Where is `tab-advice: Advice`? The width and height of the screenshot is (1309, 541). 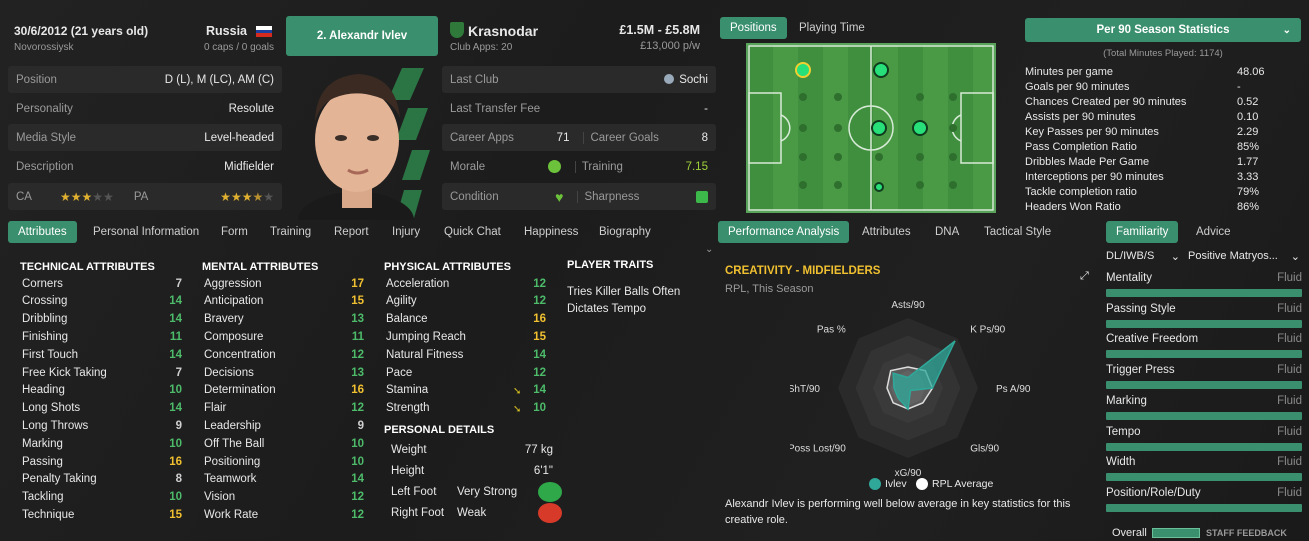 tab-advice: Advice is located at coordinates (1213, 232).